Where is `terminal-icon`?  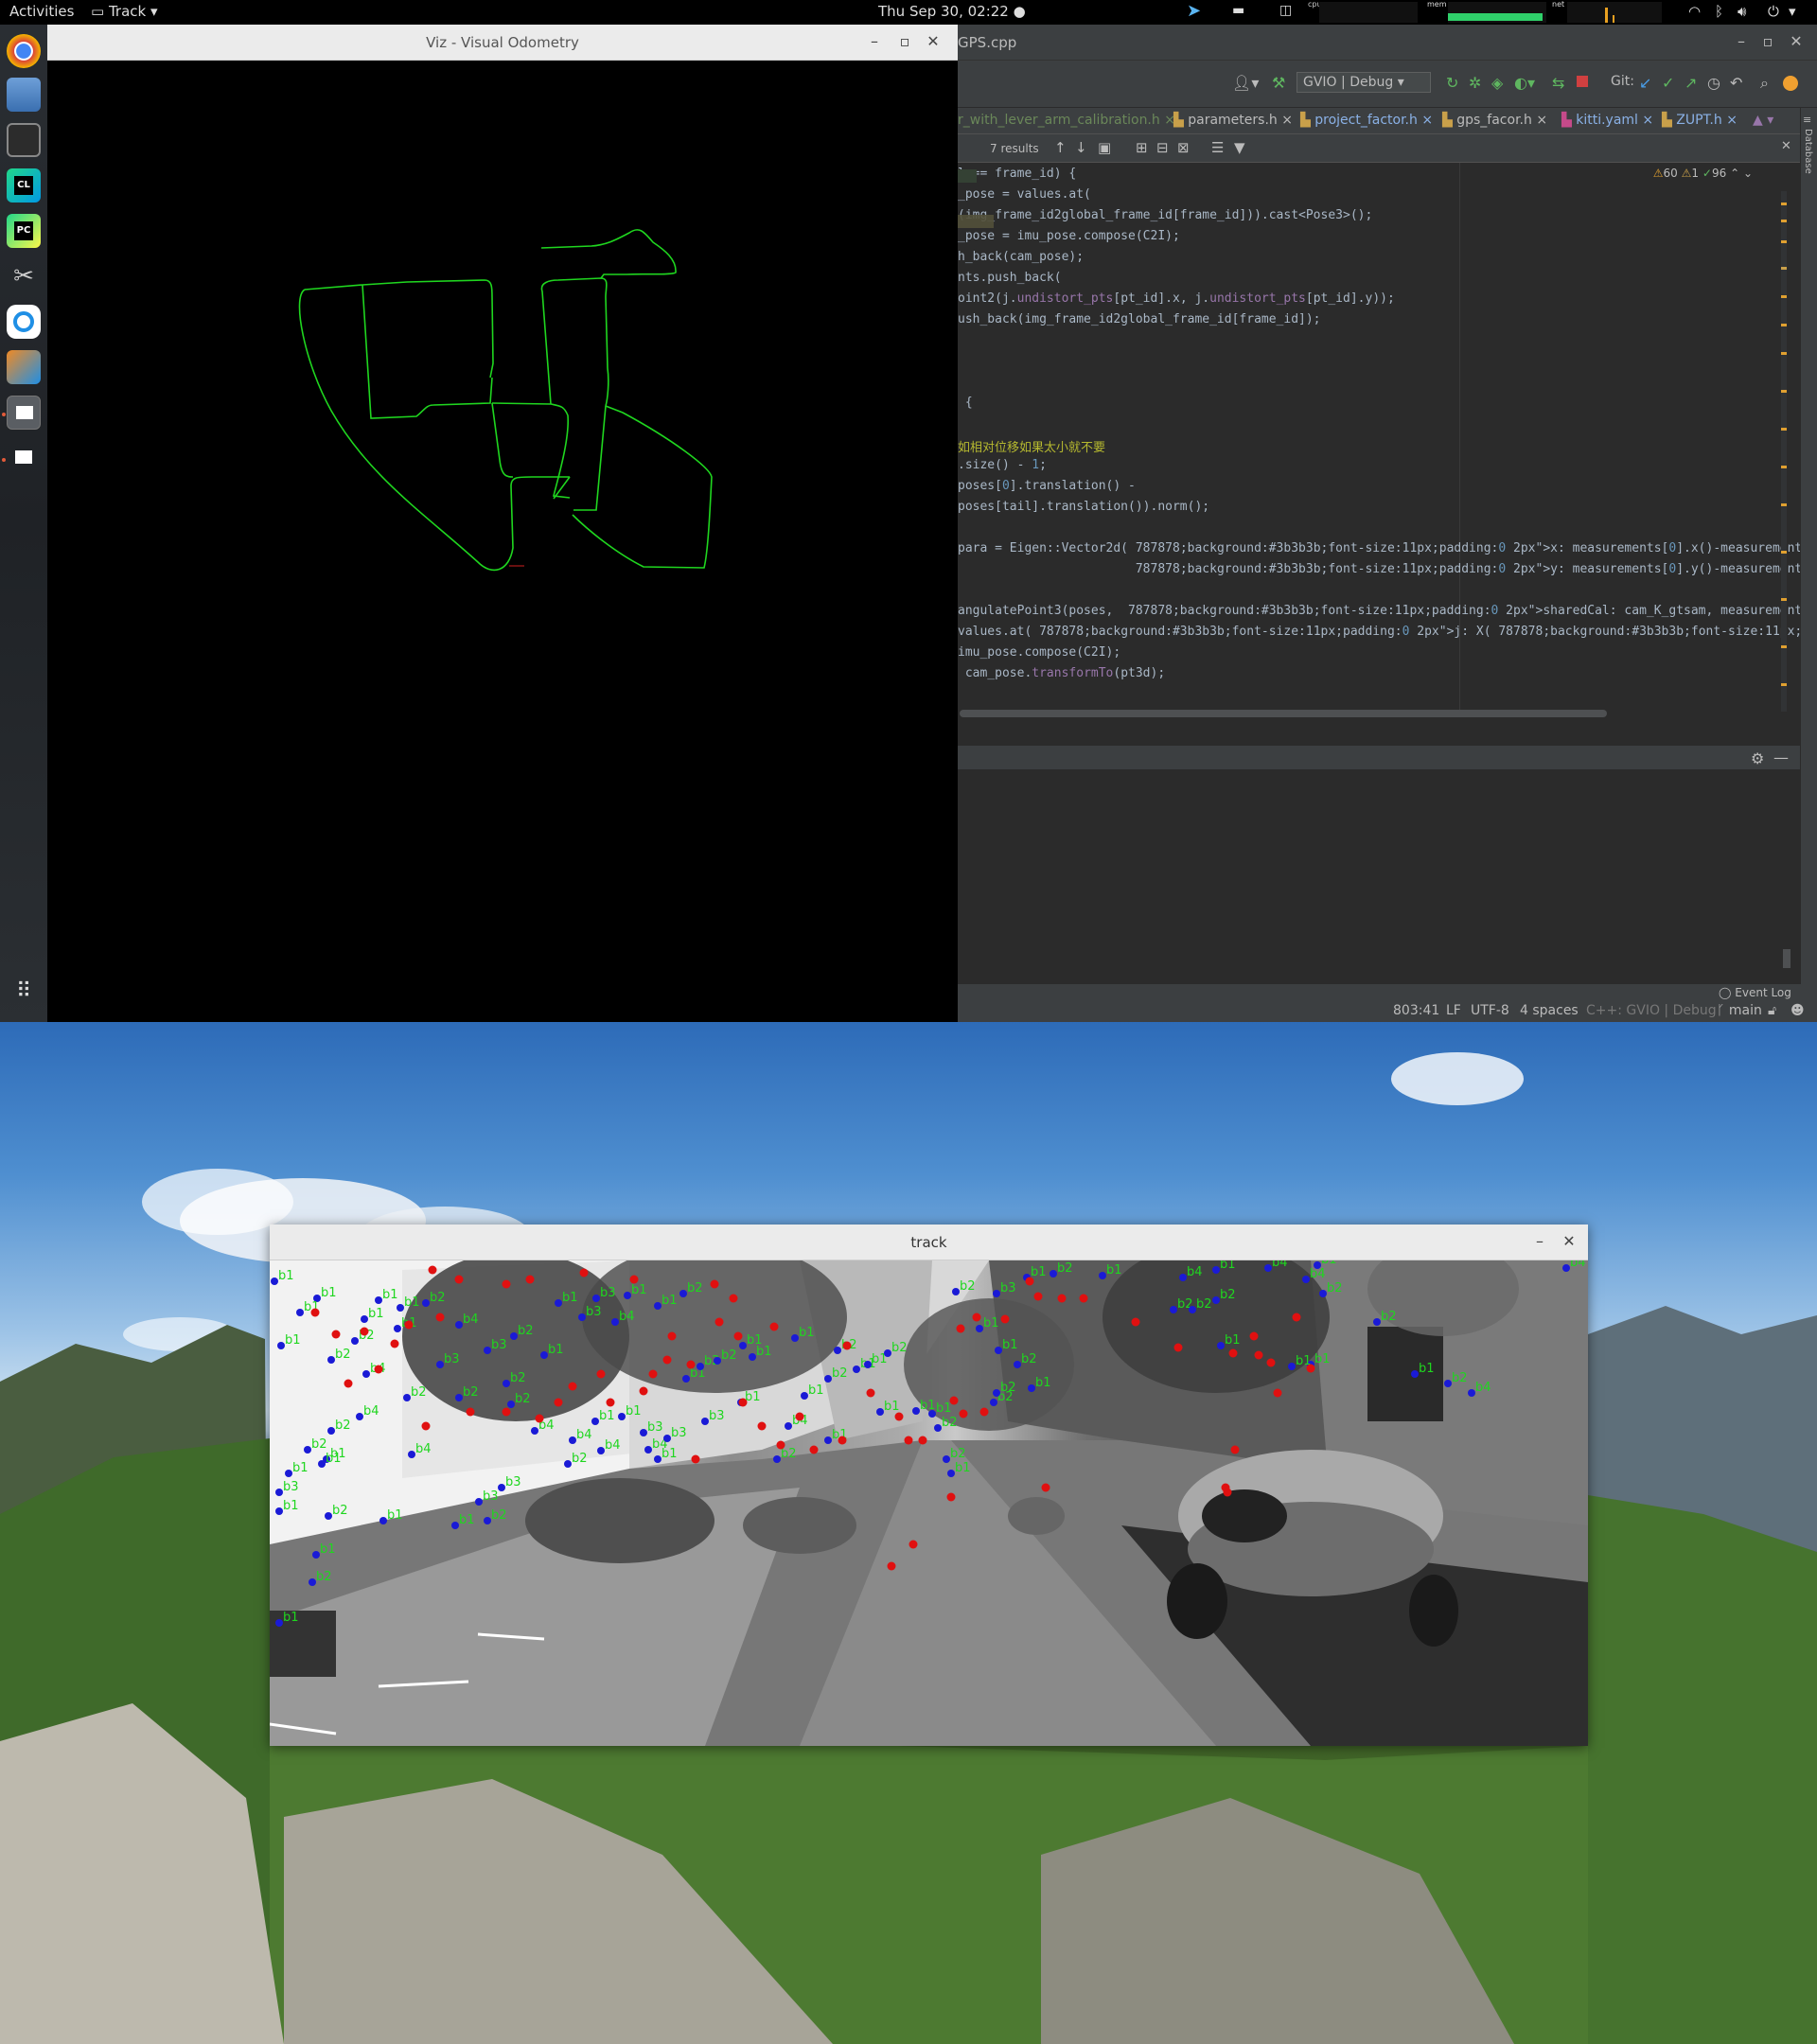 terminal-icon is located at coordinates (24, 140).